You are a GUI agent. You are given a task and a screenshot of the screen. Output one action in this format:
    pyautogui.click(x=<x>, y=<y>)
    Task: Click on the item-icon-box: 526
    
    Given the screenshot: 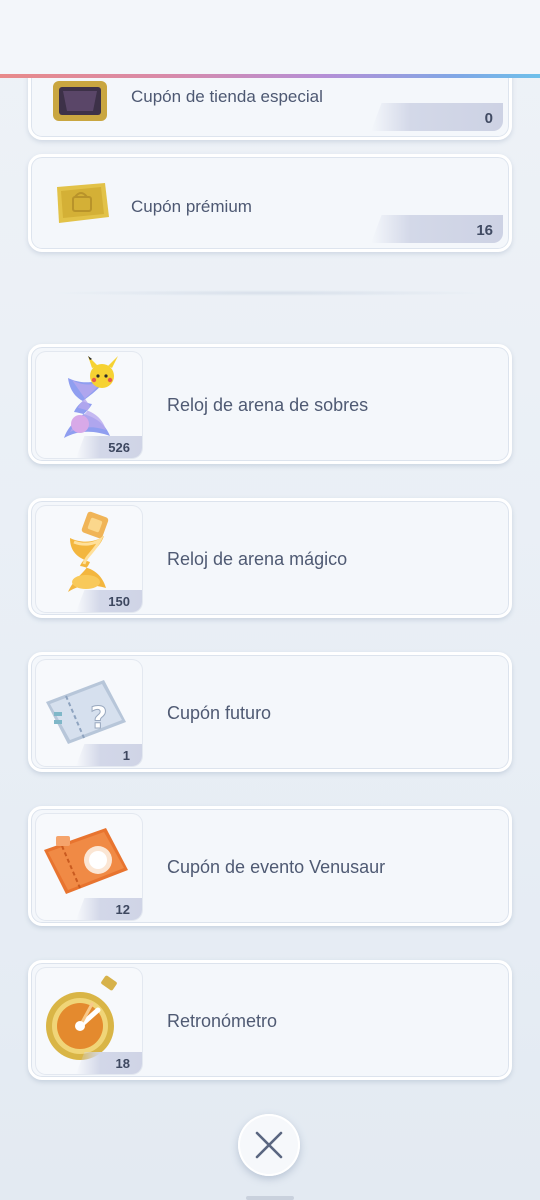 What is the action you would take?
    pyautogui.click(x=89, y=405)
    